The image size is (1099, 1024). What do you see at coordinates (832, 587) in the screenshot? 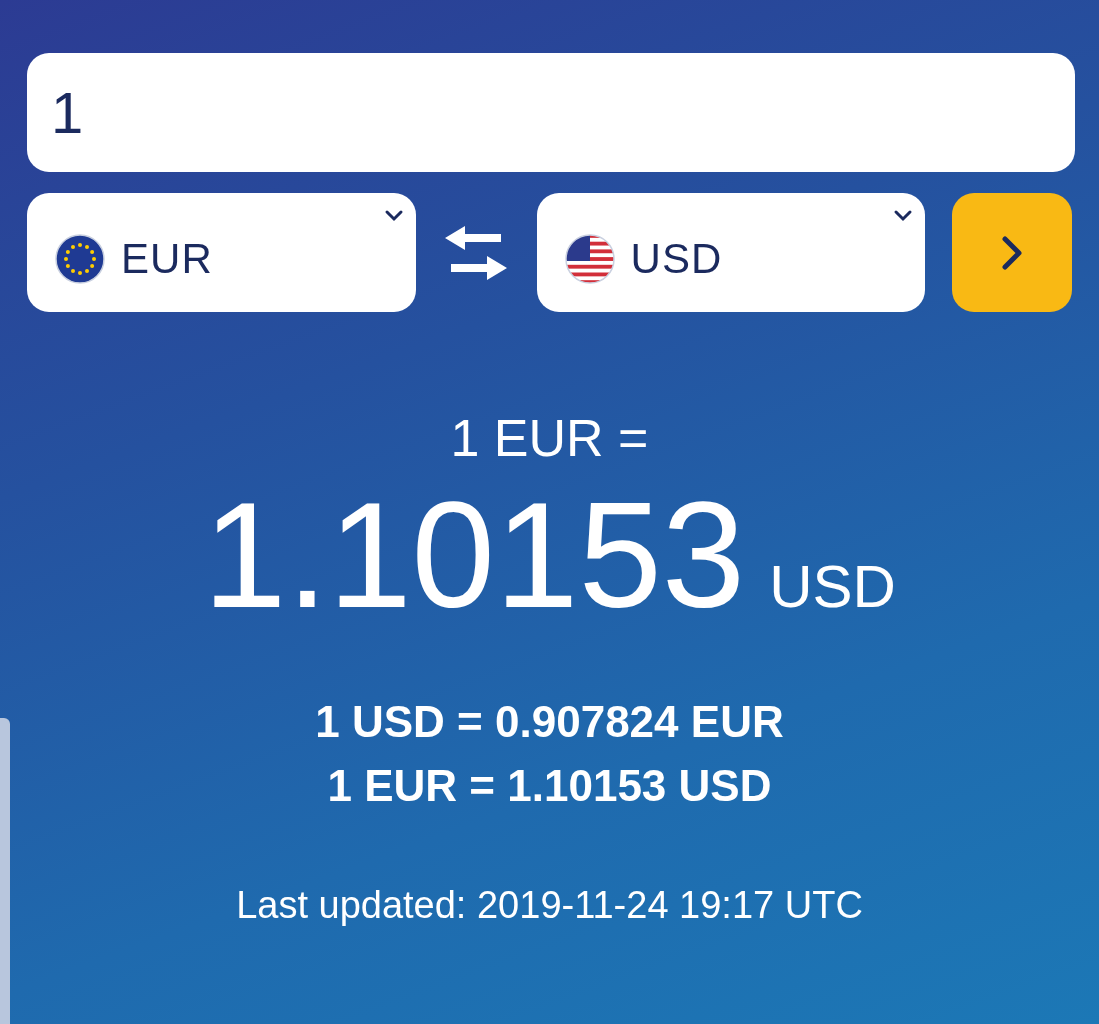
I see `converted-currency: USD` at bounding box center [832, 587].